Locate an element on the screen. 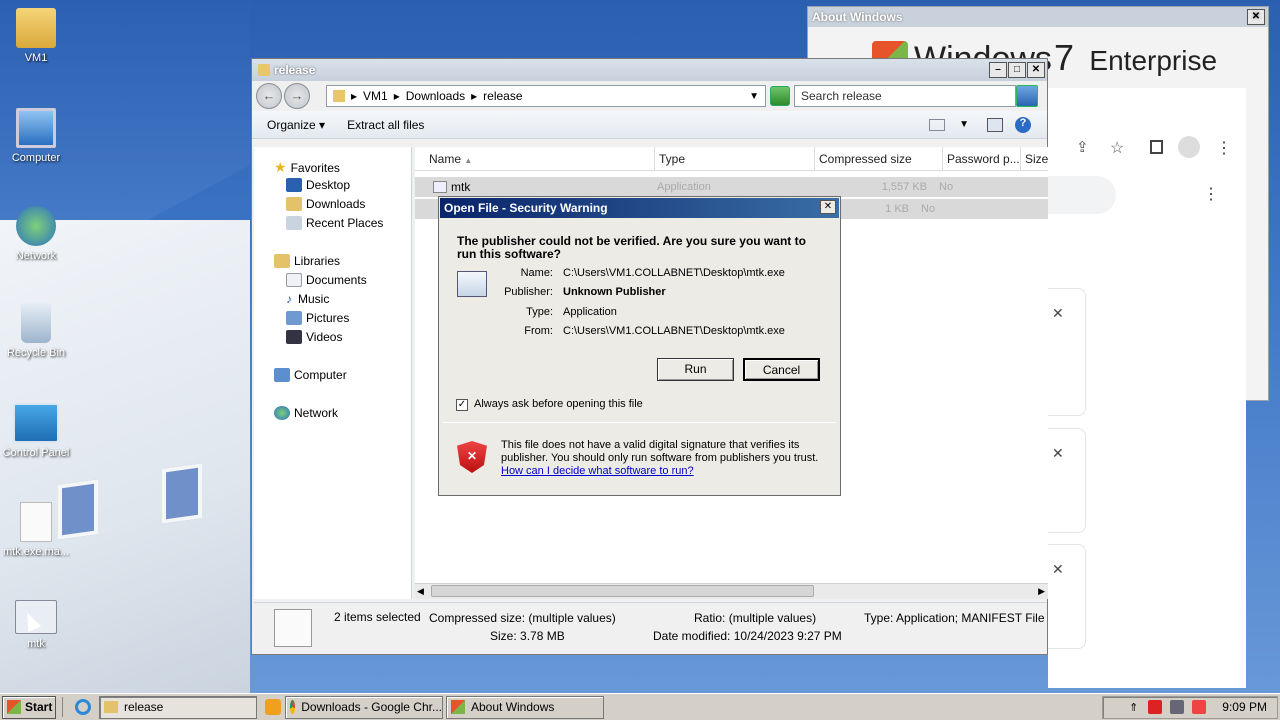 This screenshot has height=720, width=1280. extract-all-button: Extract all files is located at coordinates (385, 125).